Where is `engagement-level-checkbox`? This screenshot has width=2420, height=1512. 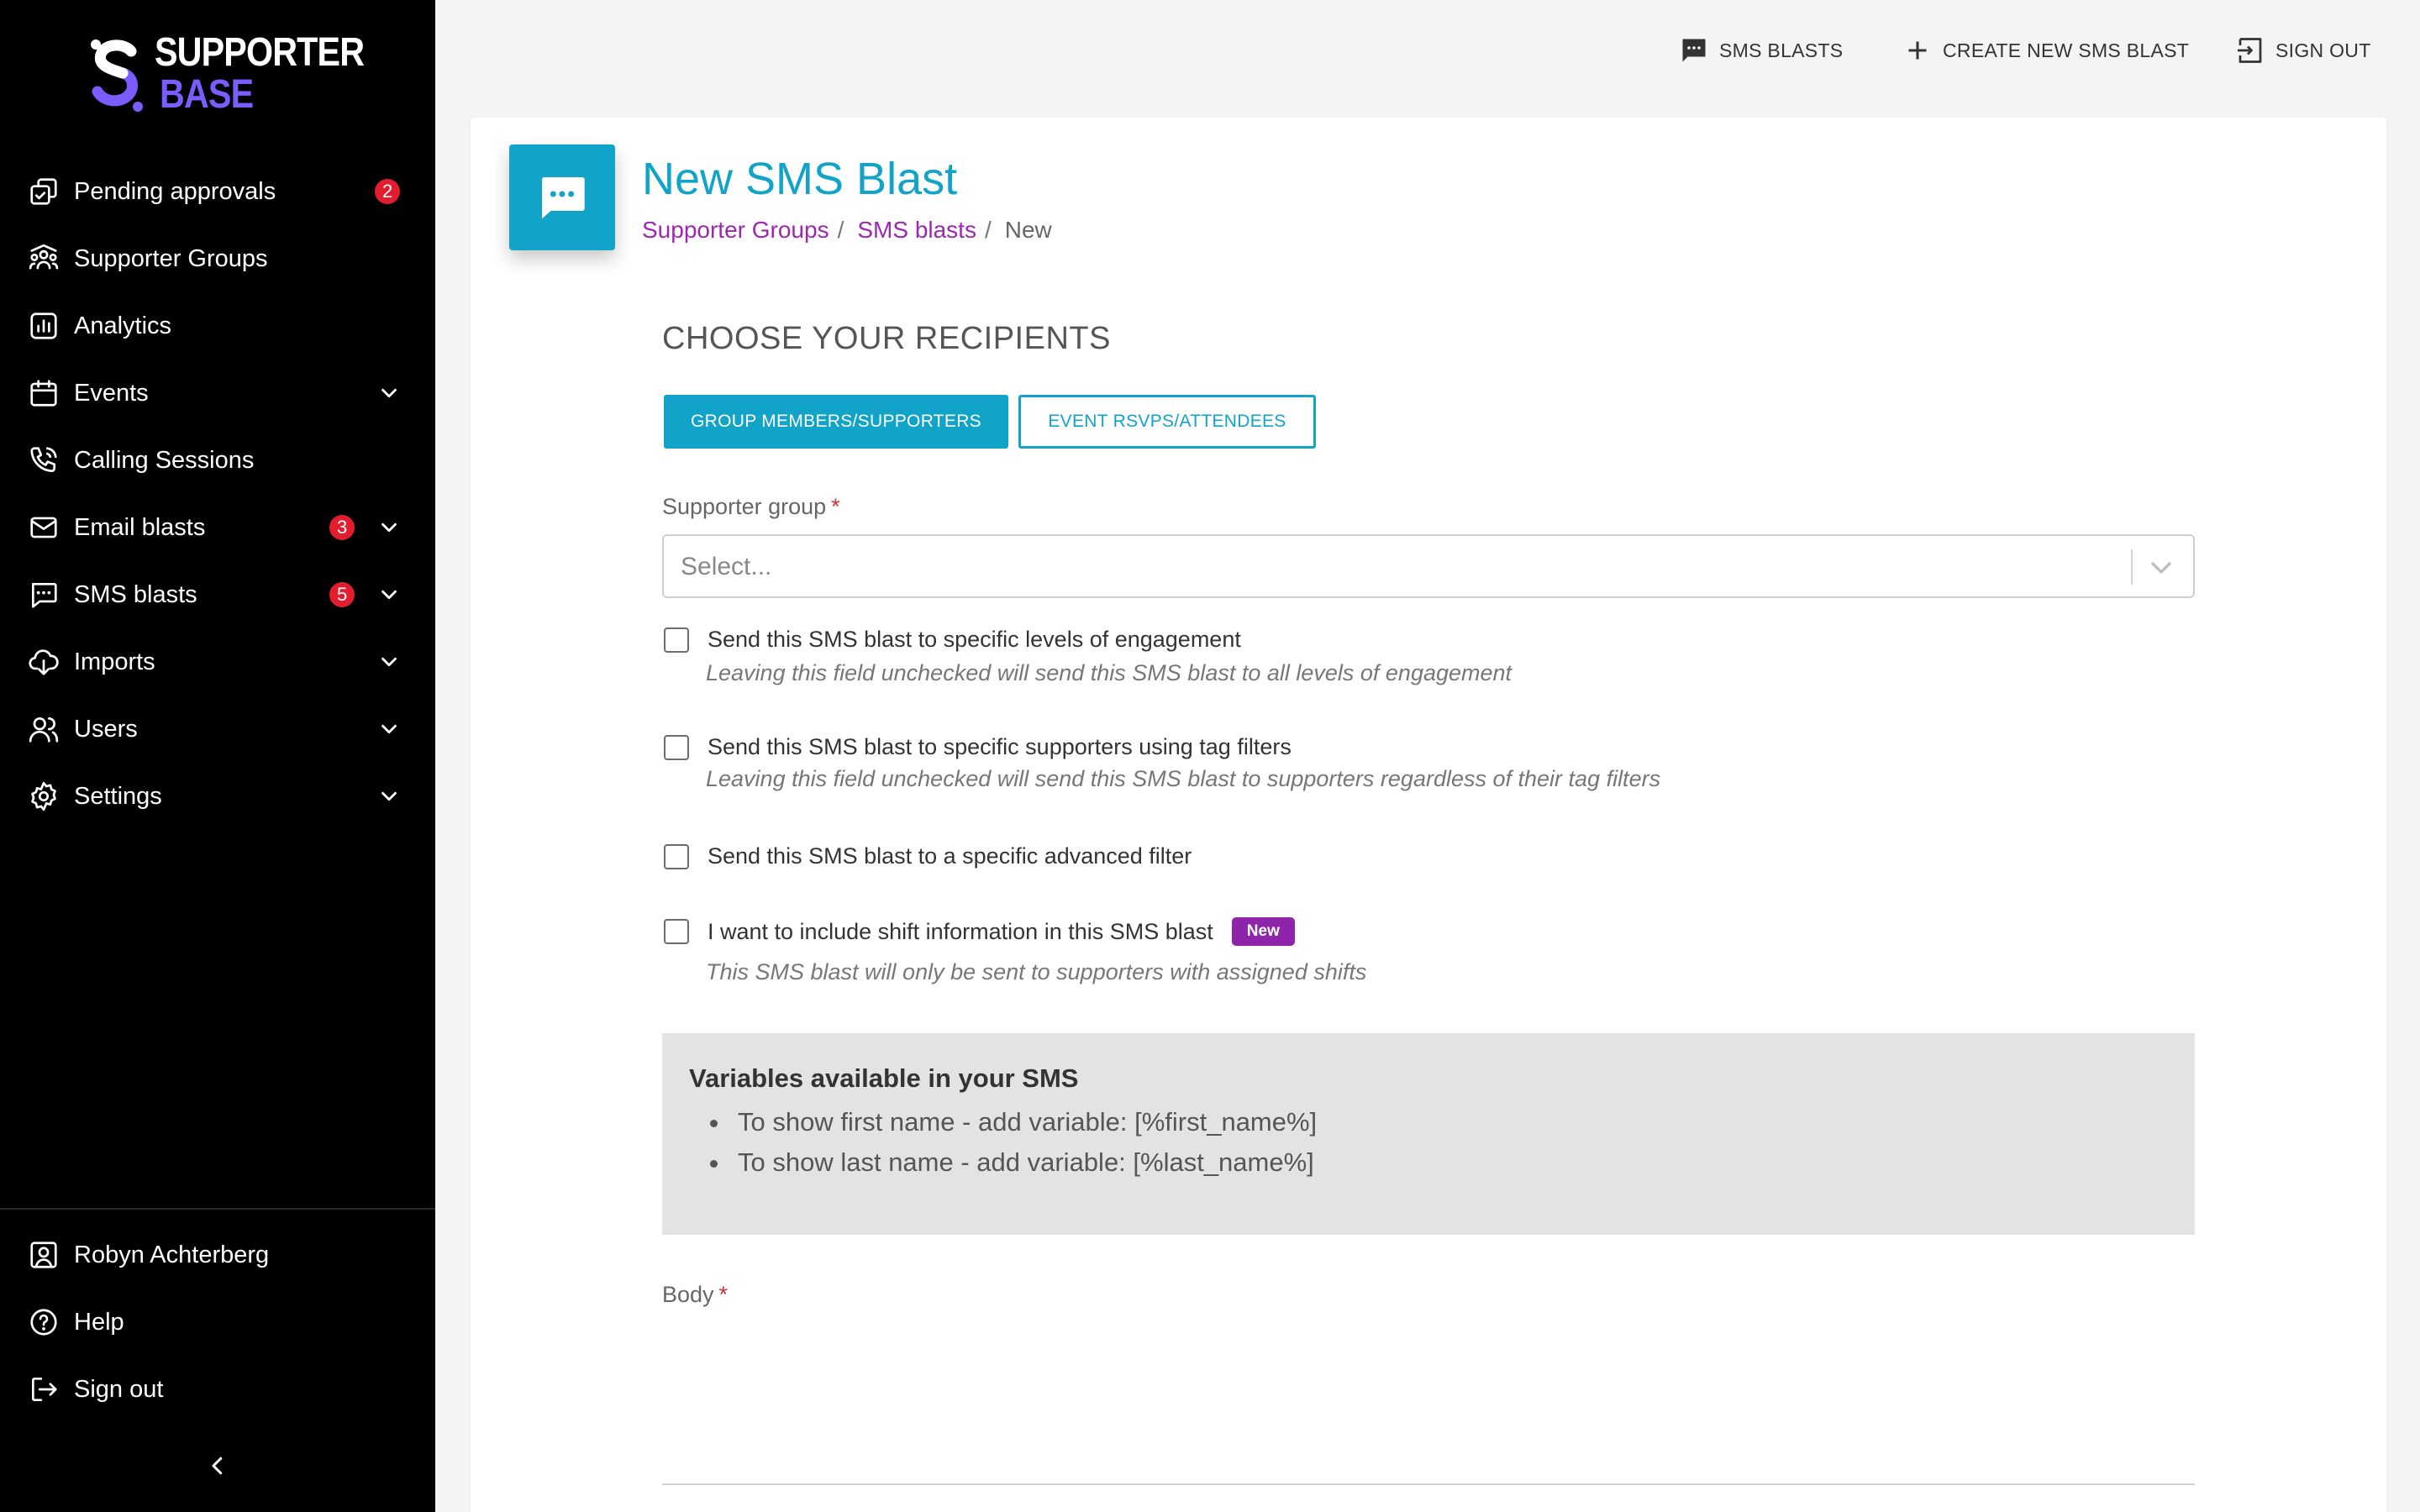
engagement-level-checkbox is located at coordinates (676, 640).